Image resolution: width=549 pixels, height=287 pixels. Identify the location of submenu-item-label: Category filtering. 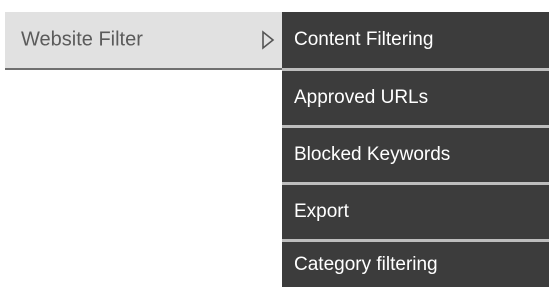
(366, 264).